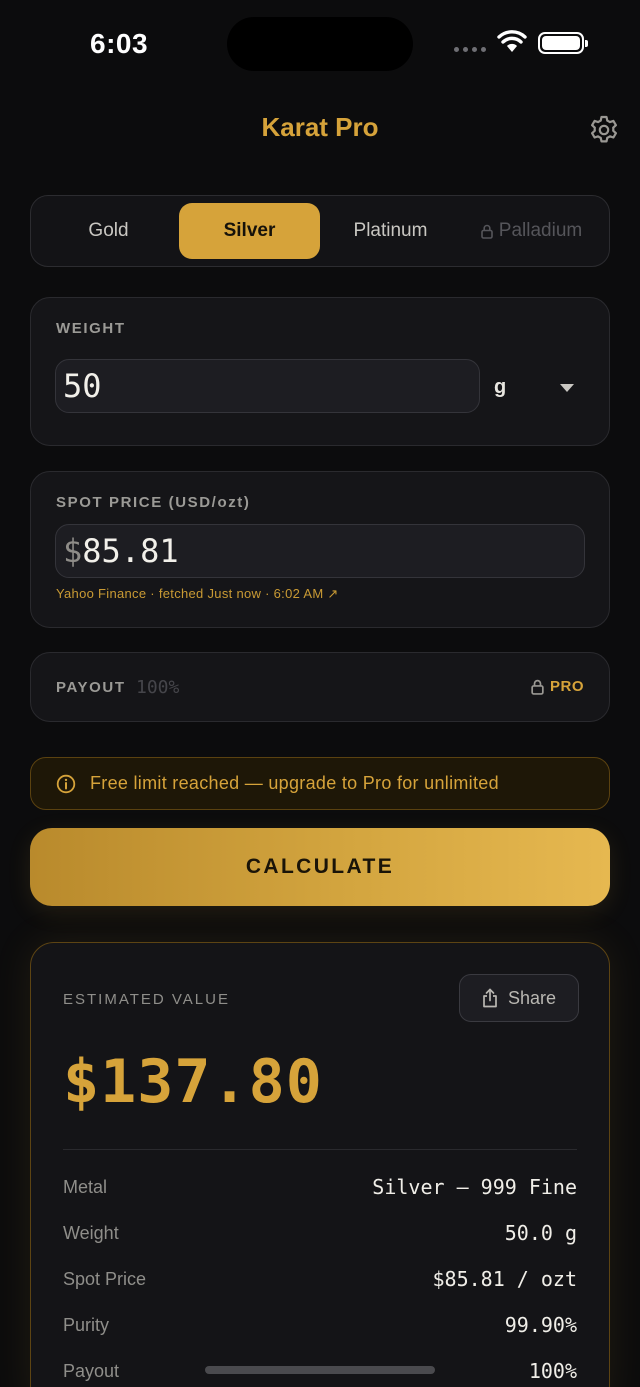 This screenshot has width=640, height=1387. I want to click on tab-gold: Gold, so click(108, 231).